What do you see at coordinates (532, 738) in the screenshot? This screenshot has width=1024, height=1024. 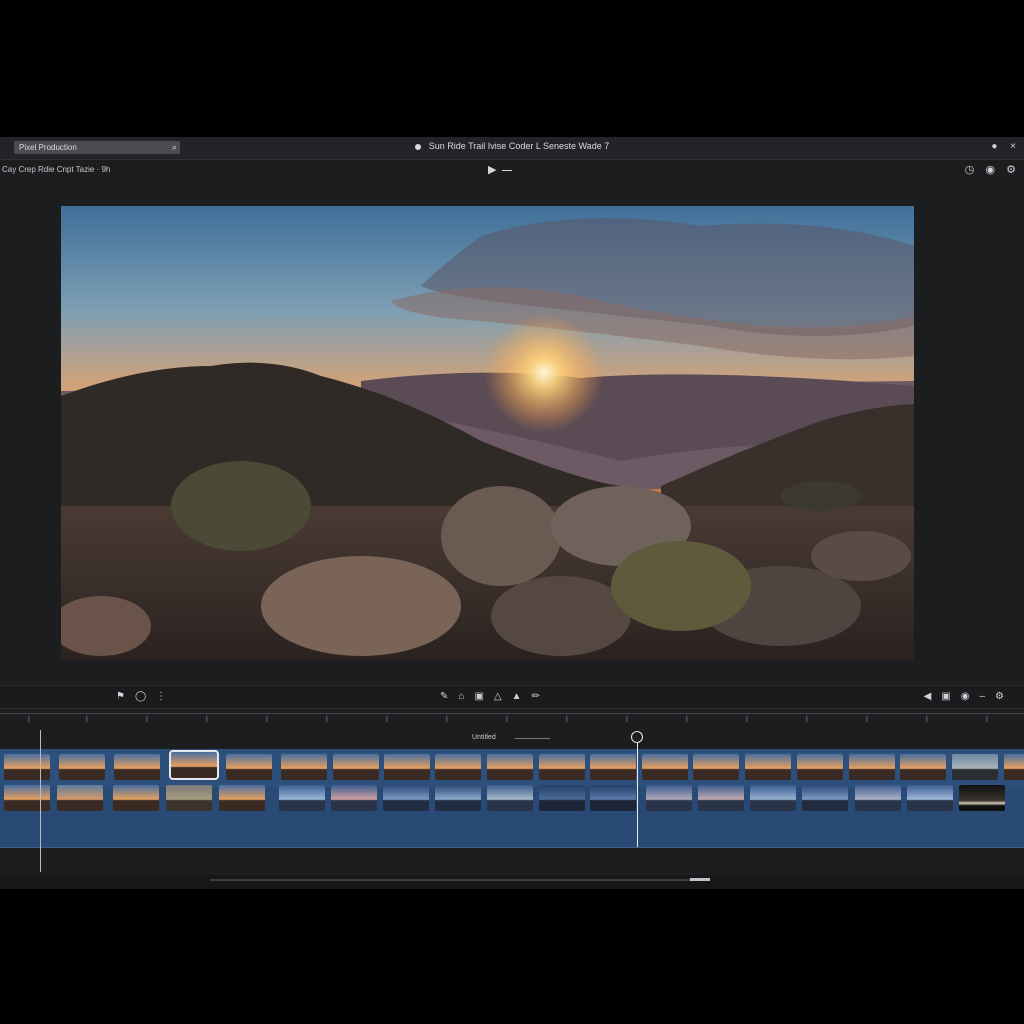 I see `sequence-bar` at bounding box center [532, 738].